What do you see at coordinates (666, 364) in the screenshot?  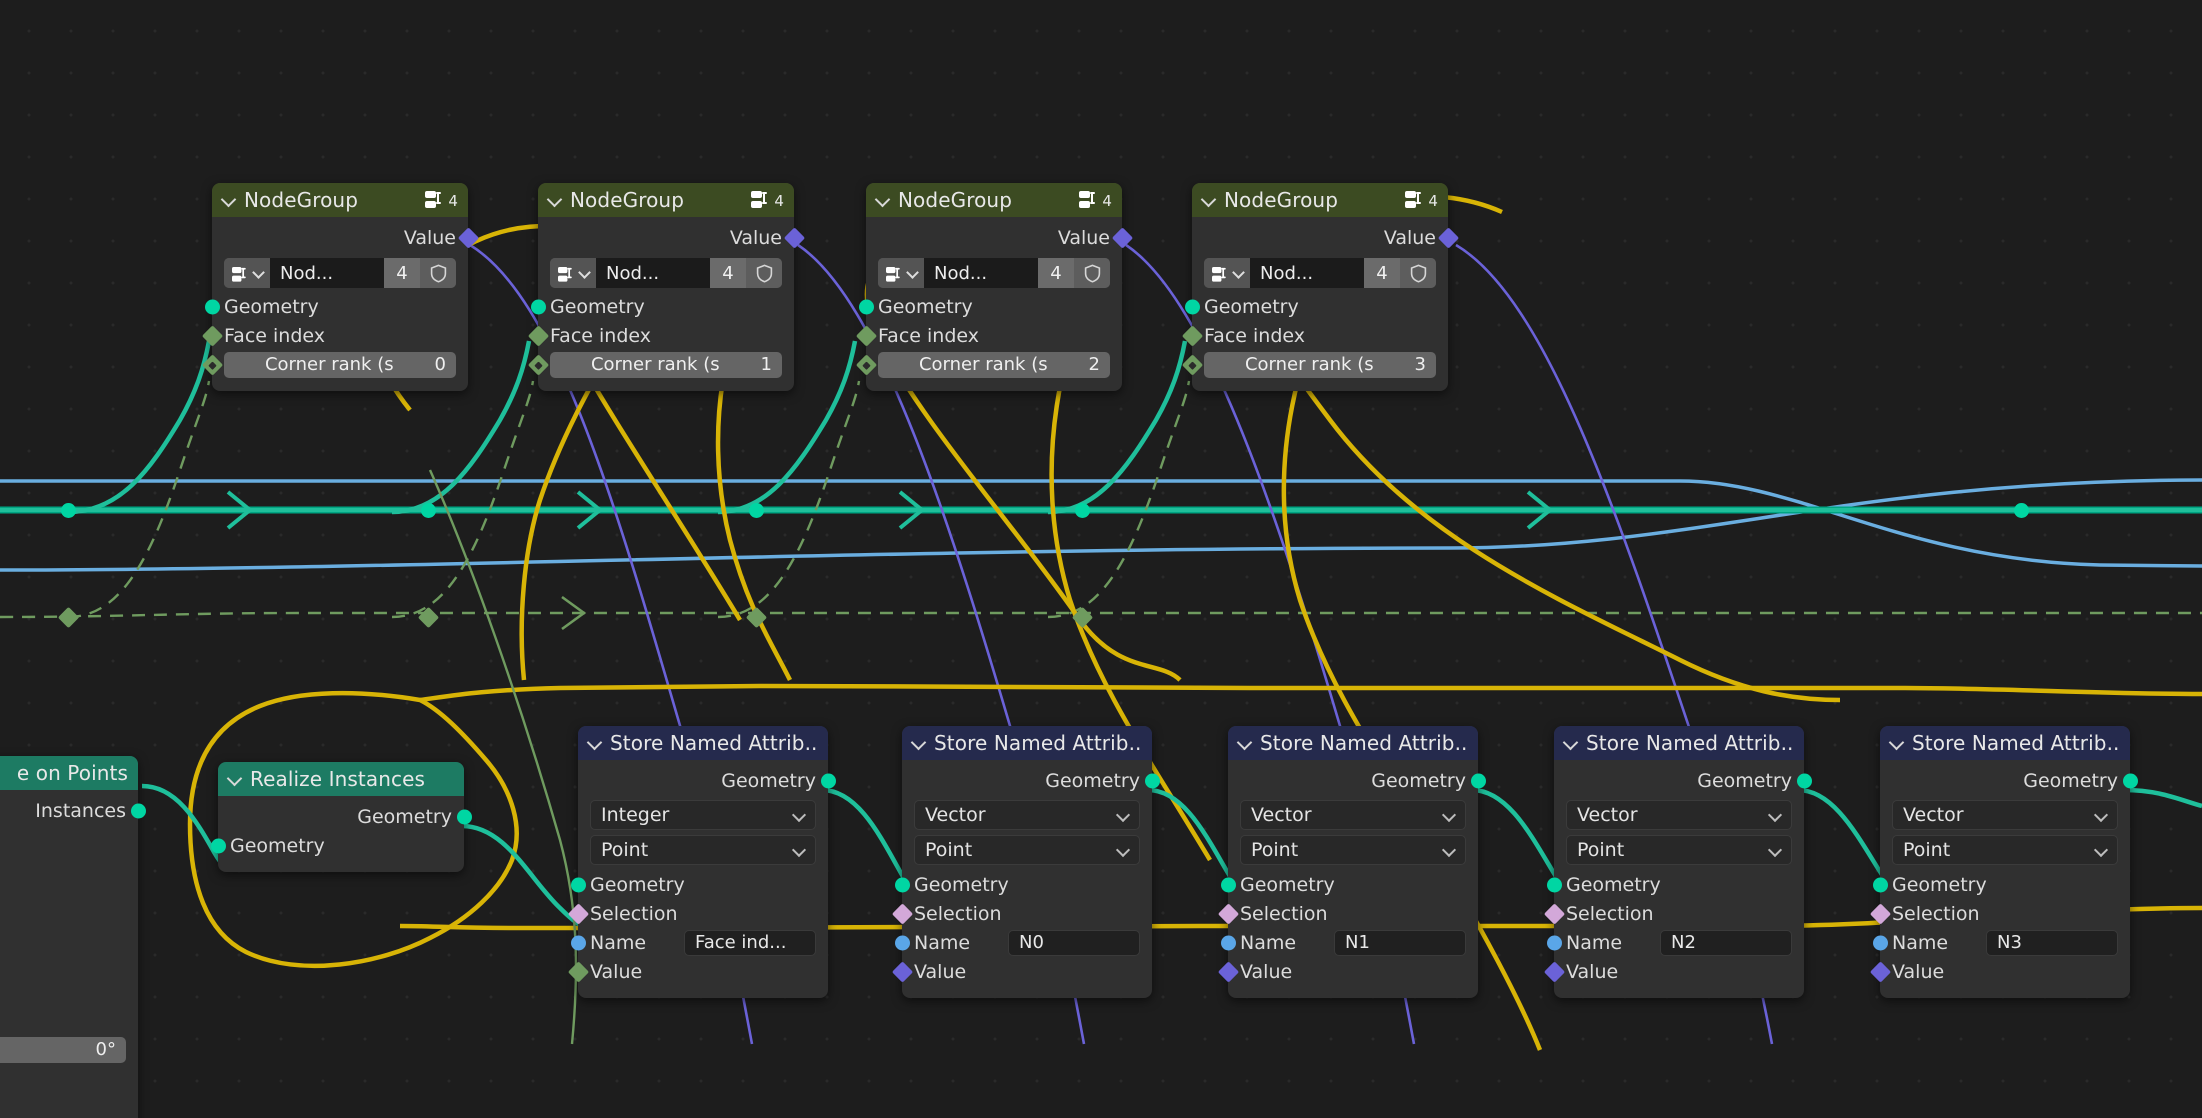 I see `corner-rank-field: Corner rank (s 1` at bounding box center [666, 364].